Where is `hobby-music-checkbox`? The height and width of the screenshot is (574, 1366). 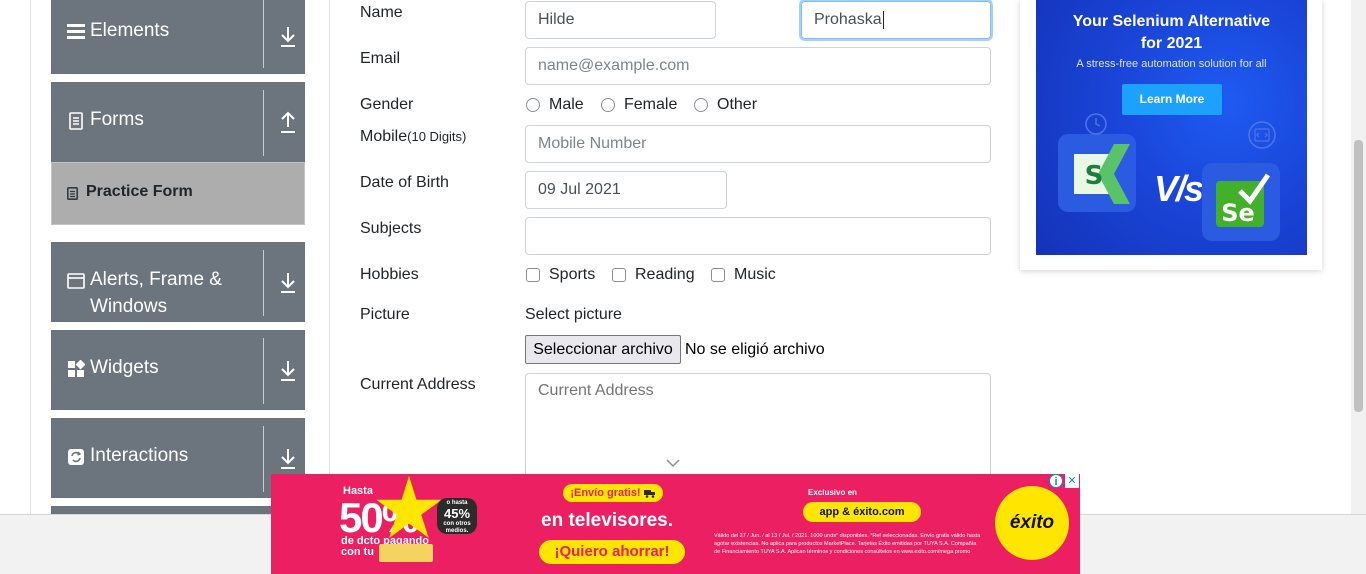
hobby-music-checkbox is located at coordinates (718, 275).